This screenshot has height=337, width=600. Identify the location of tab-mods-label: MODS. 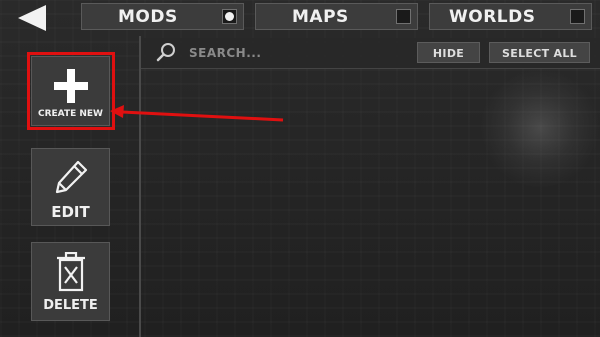
(148, 17).